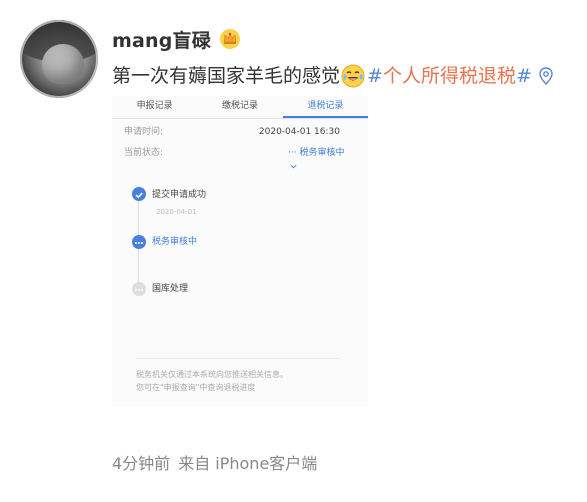  Describe the element at coordinates (179, 195) in the screenshot. I see `step-submitted-title: 提交申请成功` at that location.